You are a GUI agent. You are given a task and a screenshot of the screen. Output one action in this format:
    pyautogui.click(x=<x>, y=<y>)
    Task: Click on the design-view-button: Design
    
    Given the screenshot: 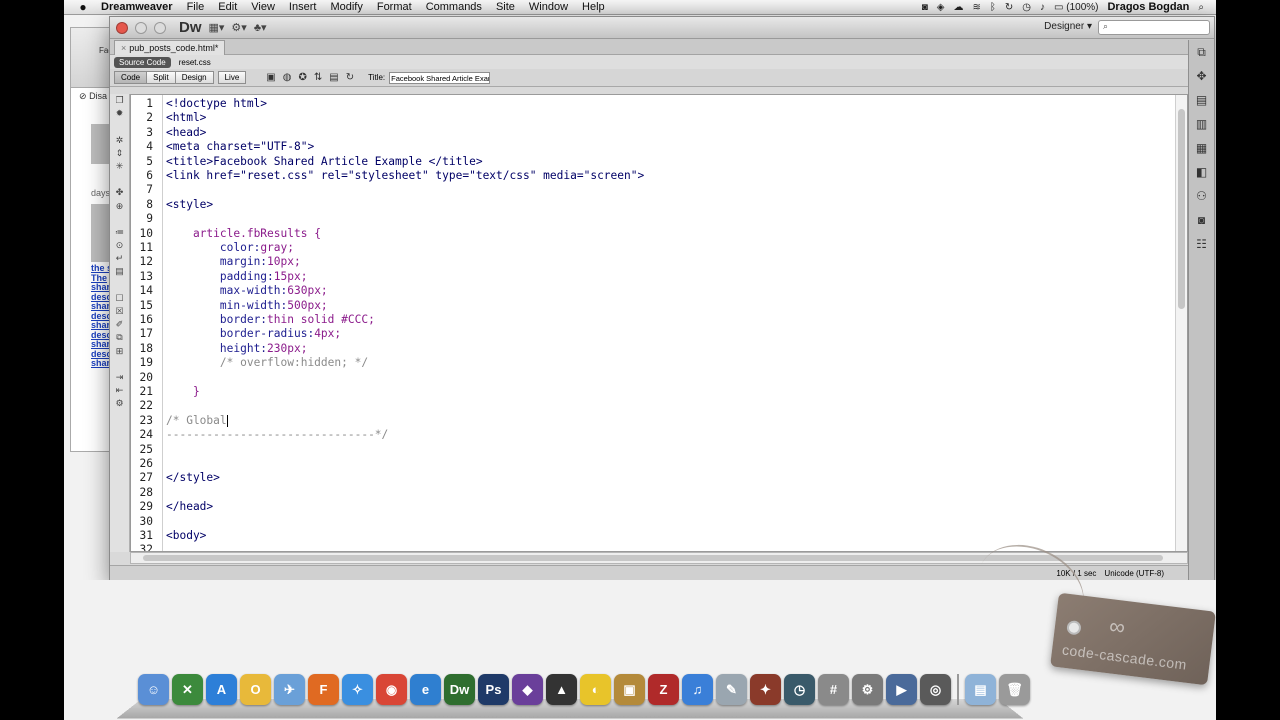 What is the action you would take?
    pyautogui.click(x=194, y=77)
    